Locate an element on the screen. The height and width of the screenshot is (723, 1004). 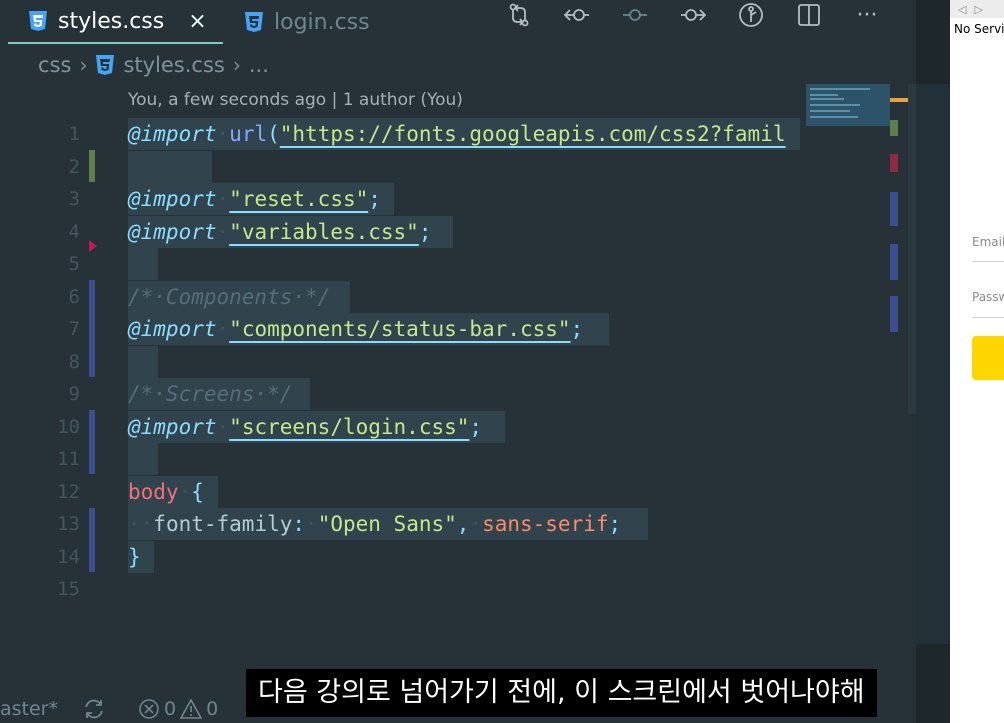
simulator-toolbar: ◁ ▷ is located at coordinates (977, 9).